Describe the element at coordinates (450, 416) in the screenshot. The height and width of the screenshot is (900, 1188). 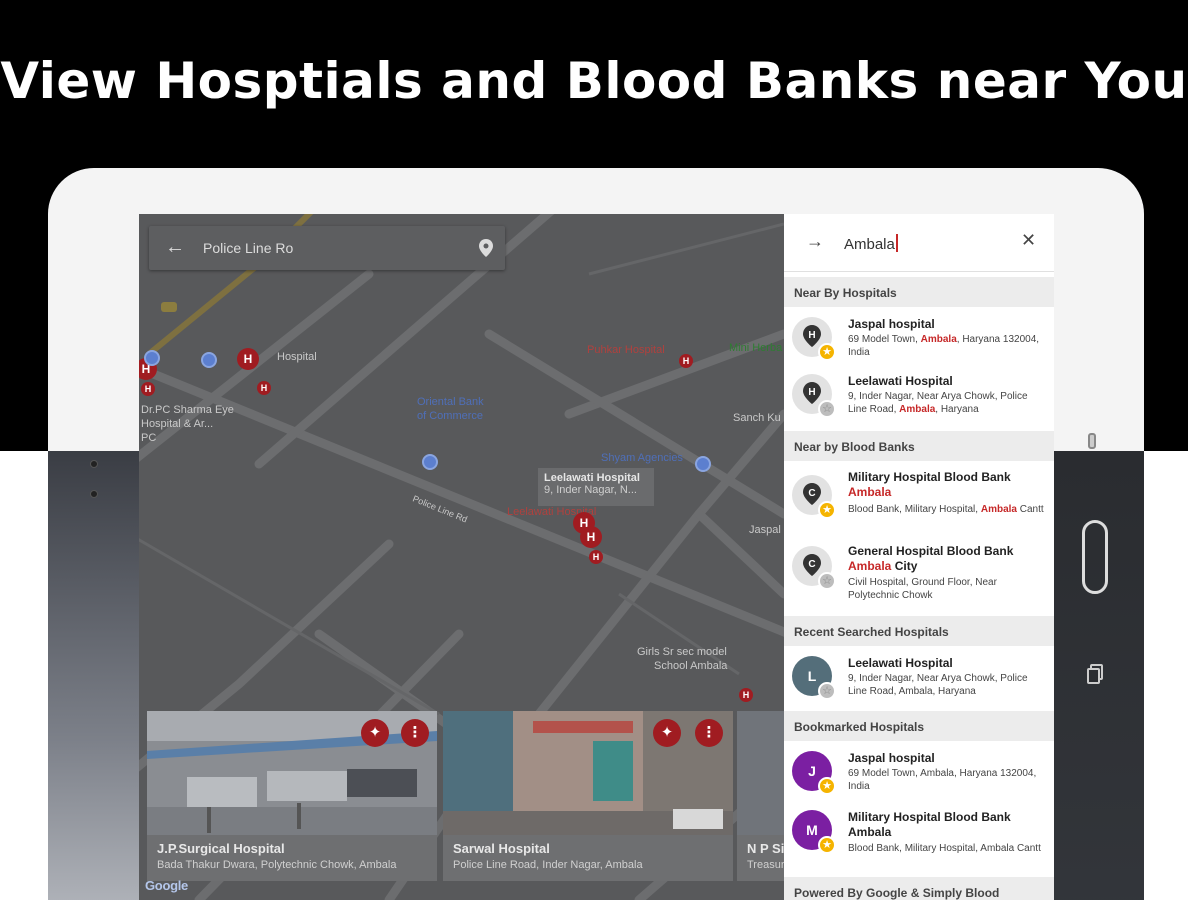
I see `map-label-bank-2: of Commerce` at that location.